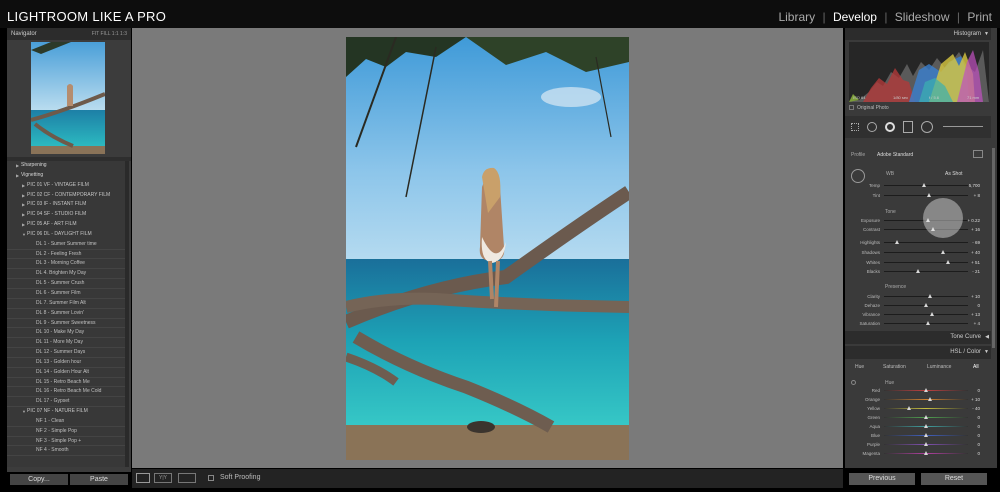 This screenshot has width=1000, height=492. Describe the element at coordinates (874, 426) in the screenshot. I see `slider-label: Aqua` at that location.